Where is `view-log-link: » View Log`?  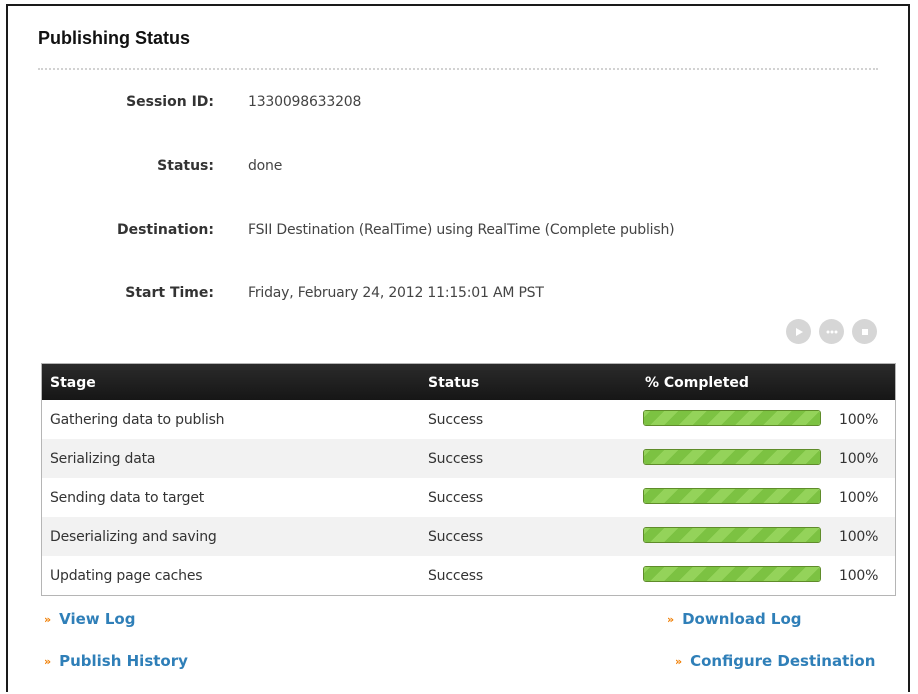 view-log-link: » View Log is located at coordinates (89, 619).